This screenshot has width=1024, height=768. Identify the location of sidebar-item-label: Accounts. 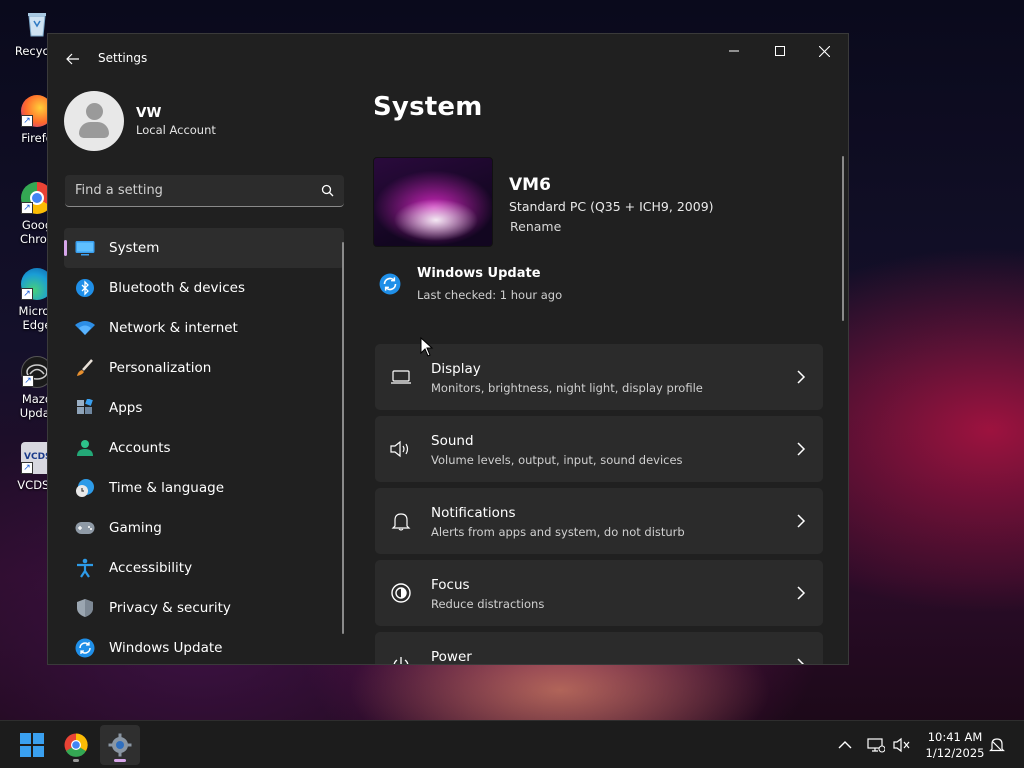
(140, 448).